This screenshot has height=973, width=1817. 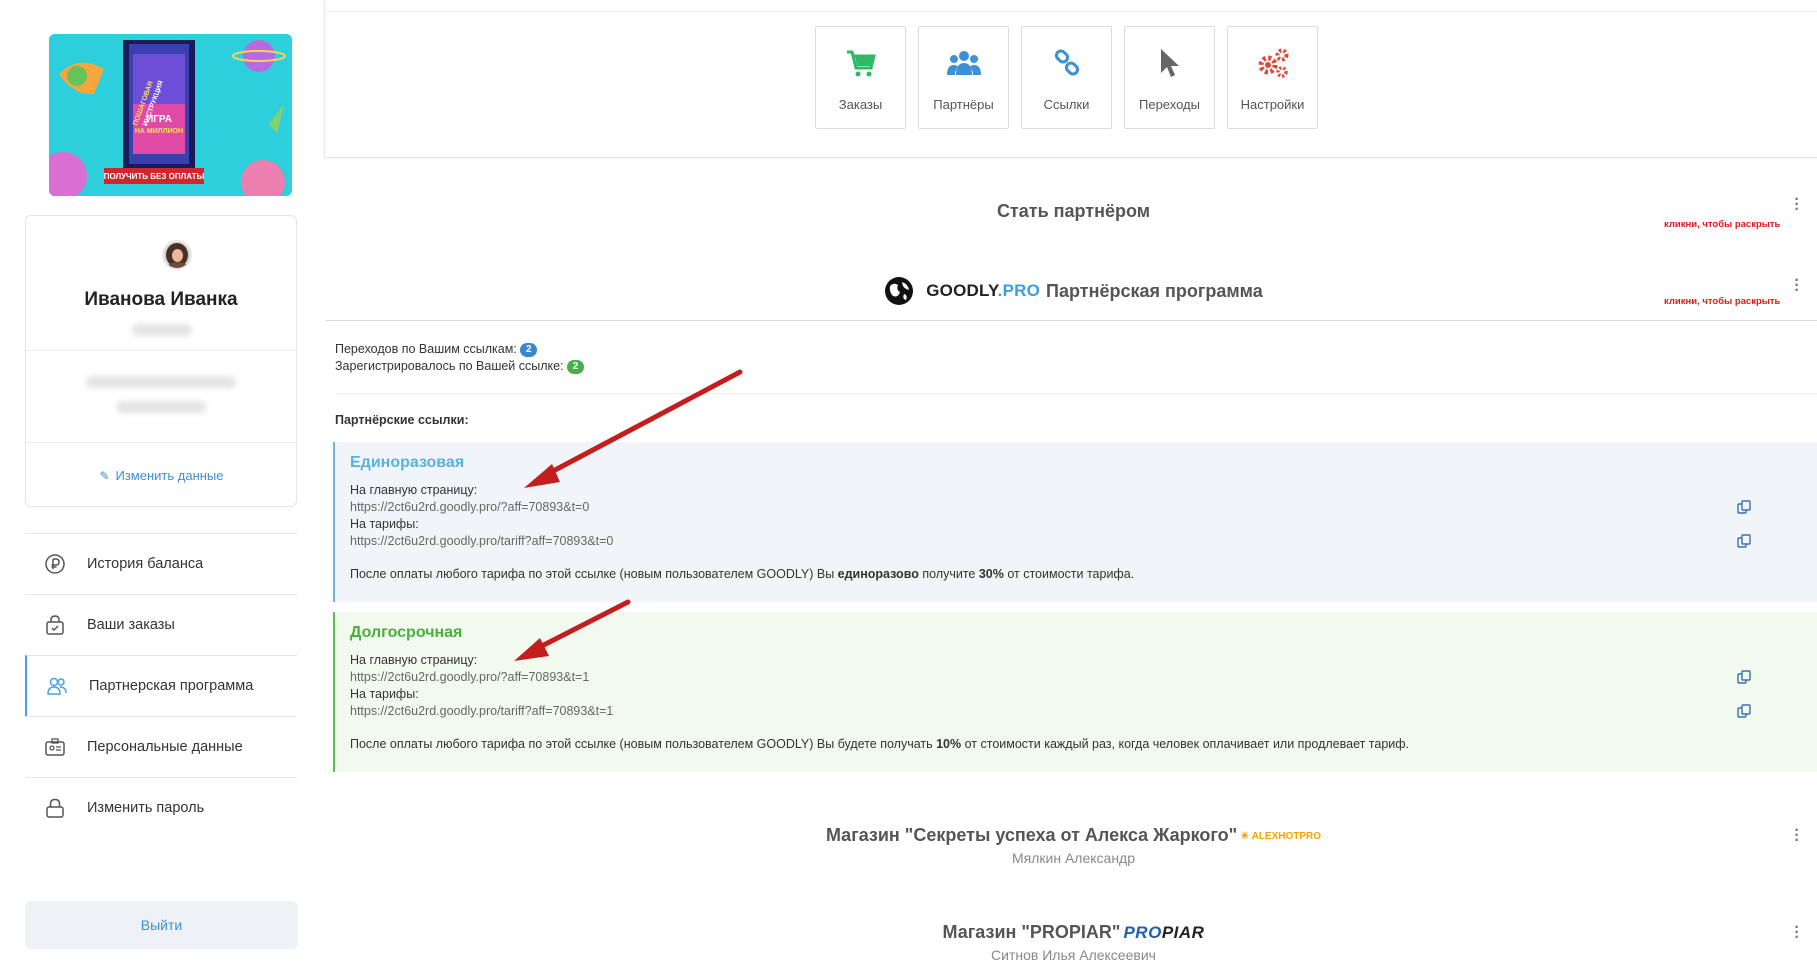 What do you see at coordinates (1066, 104) in the screenshot?
I see `tile-label: Ссылки` at bounding box center [1066, 104].